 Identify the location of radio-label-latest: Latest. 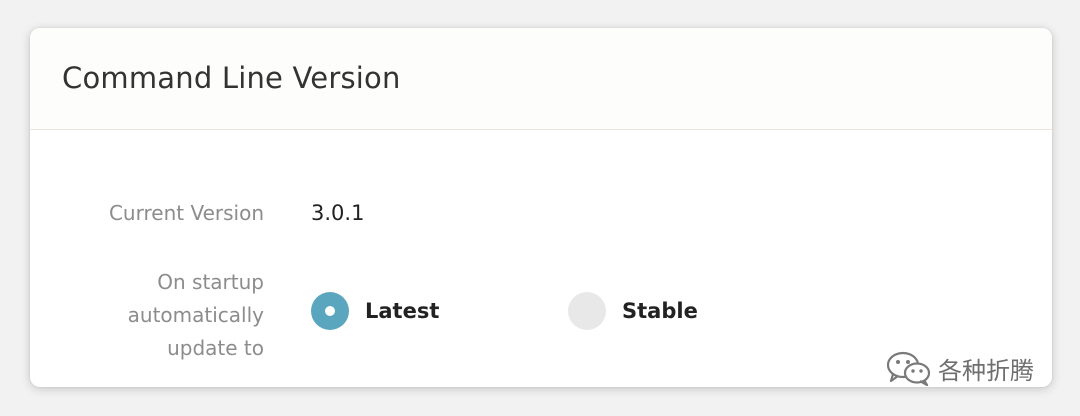
(402, 311).